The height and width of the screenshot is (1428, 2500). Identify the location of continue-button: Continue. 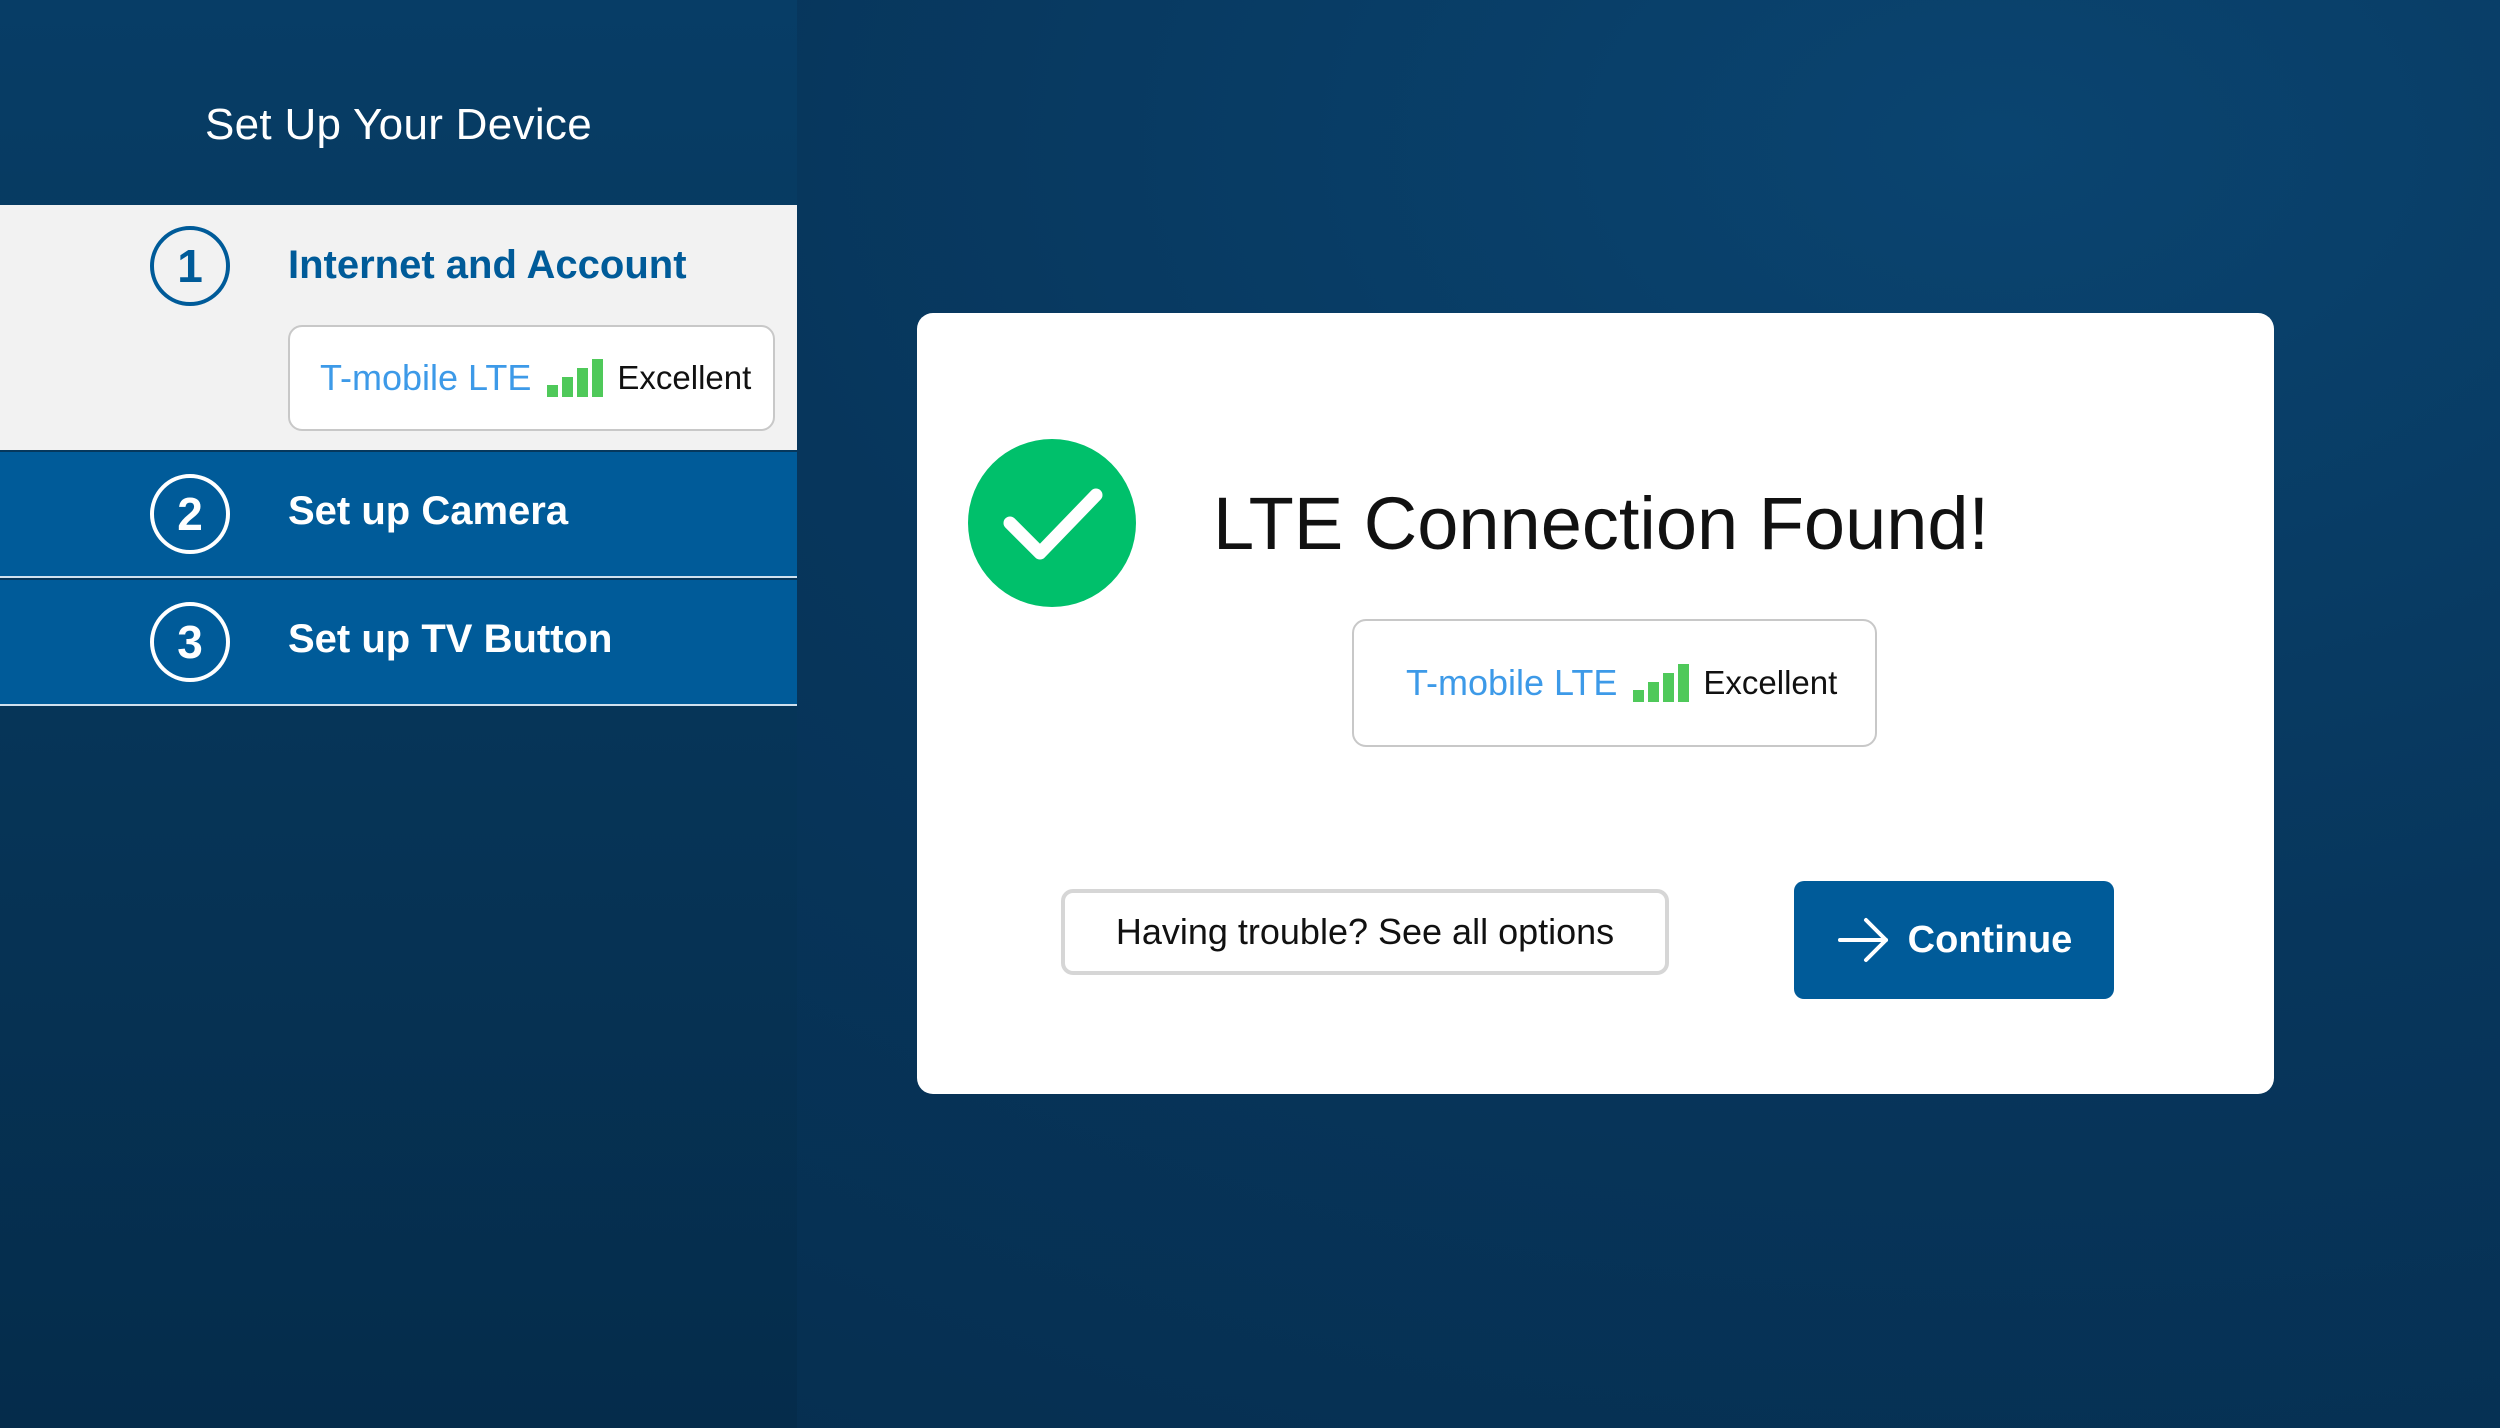
(1954, 940).